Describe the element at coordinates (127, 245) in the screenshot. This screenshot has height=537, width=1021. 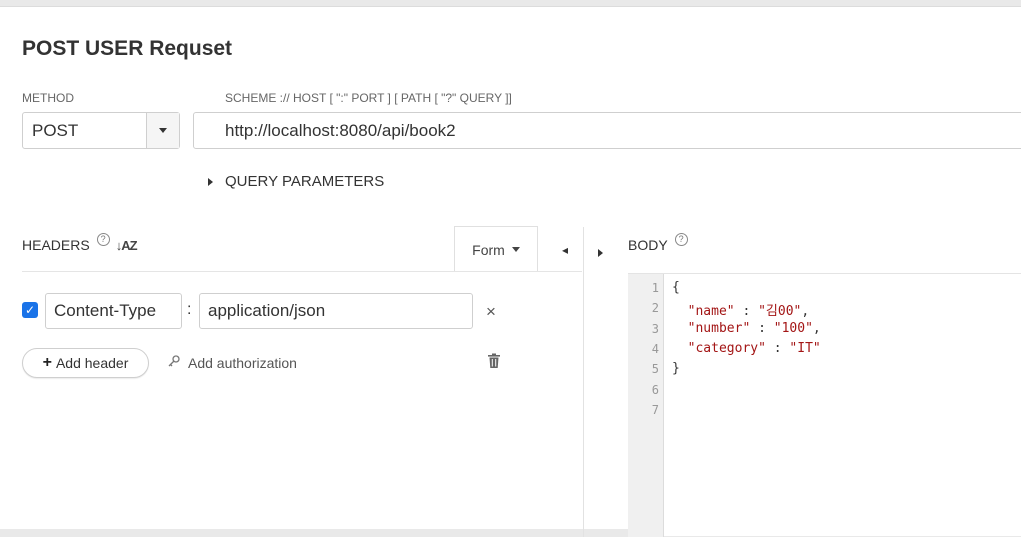
I see `sort-az-icon: ↓AZ` at that location.